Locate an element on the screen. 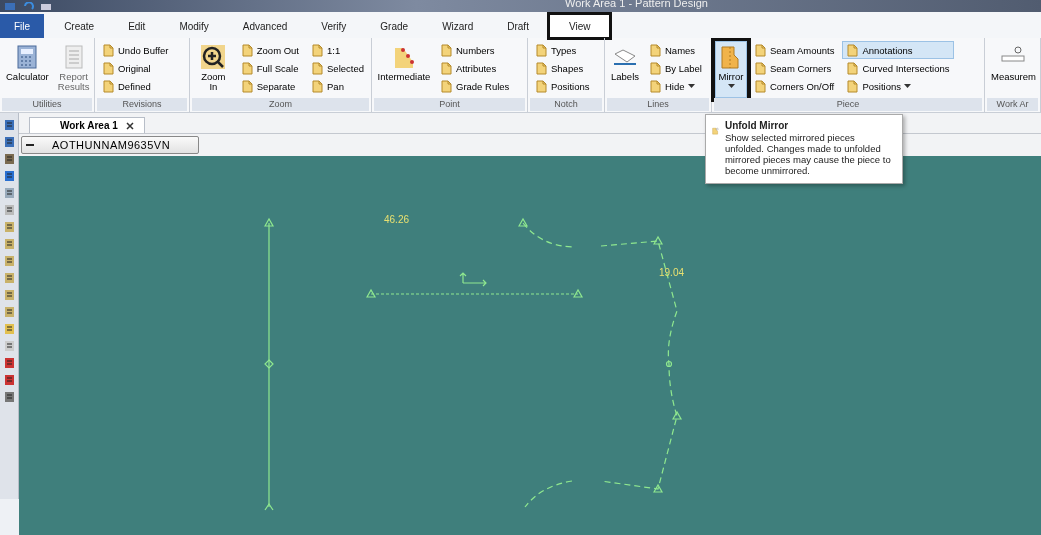 The image size is (1041, 535). ribbon-button: Hide is located at coordinates (675, 86).